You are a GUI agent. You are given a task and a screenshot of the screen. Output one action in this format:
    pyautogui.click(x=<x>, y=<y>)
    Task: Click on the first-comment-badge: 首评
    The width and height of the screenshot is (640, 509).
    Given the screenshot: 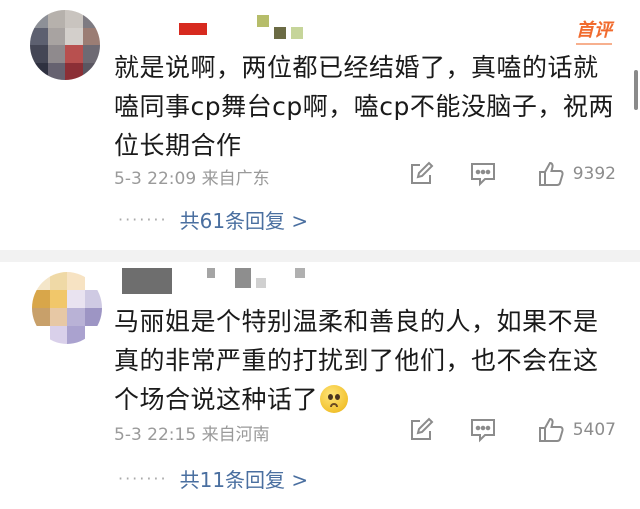 What is the action you would take?
    pyautogui.click(x=594, y=30)
    